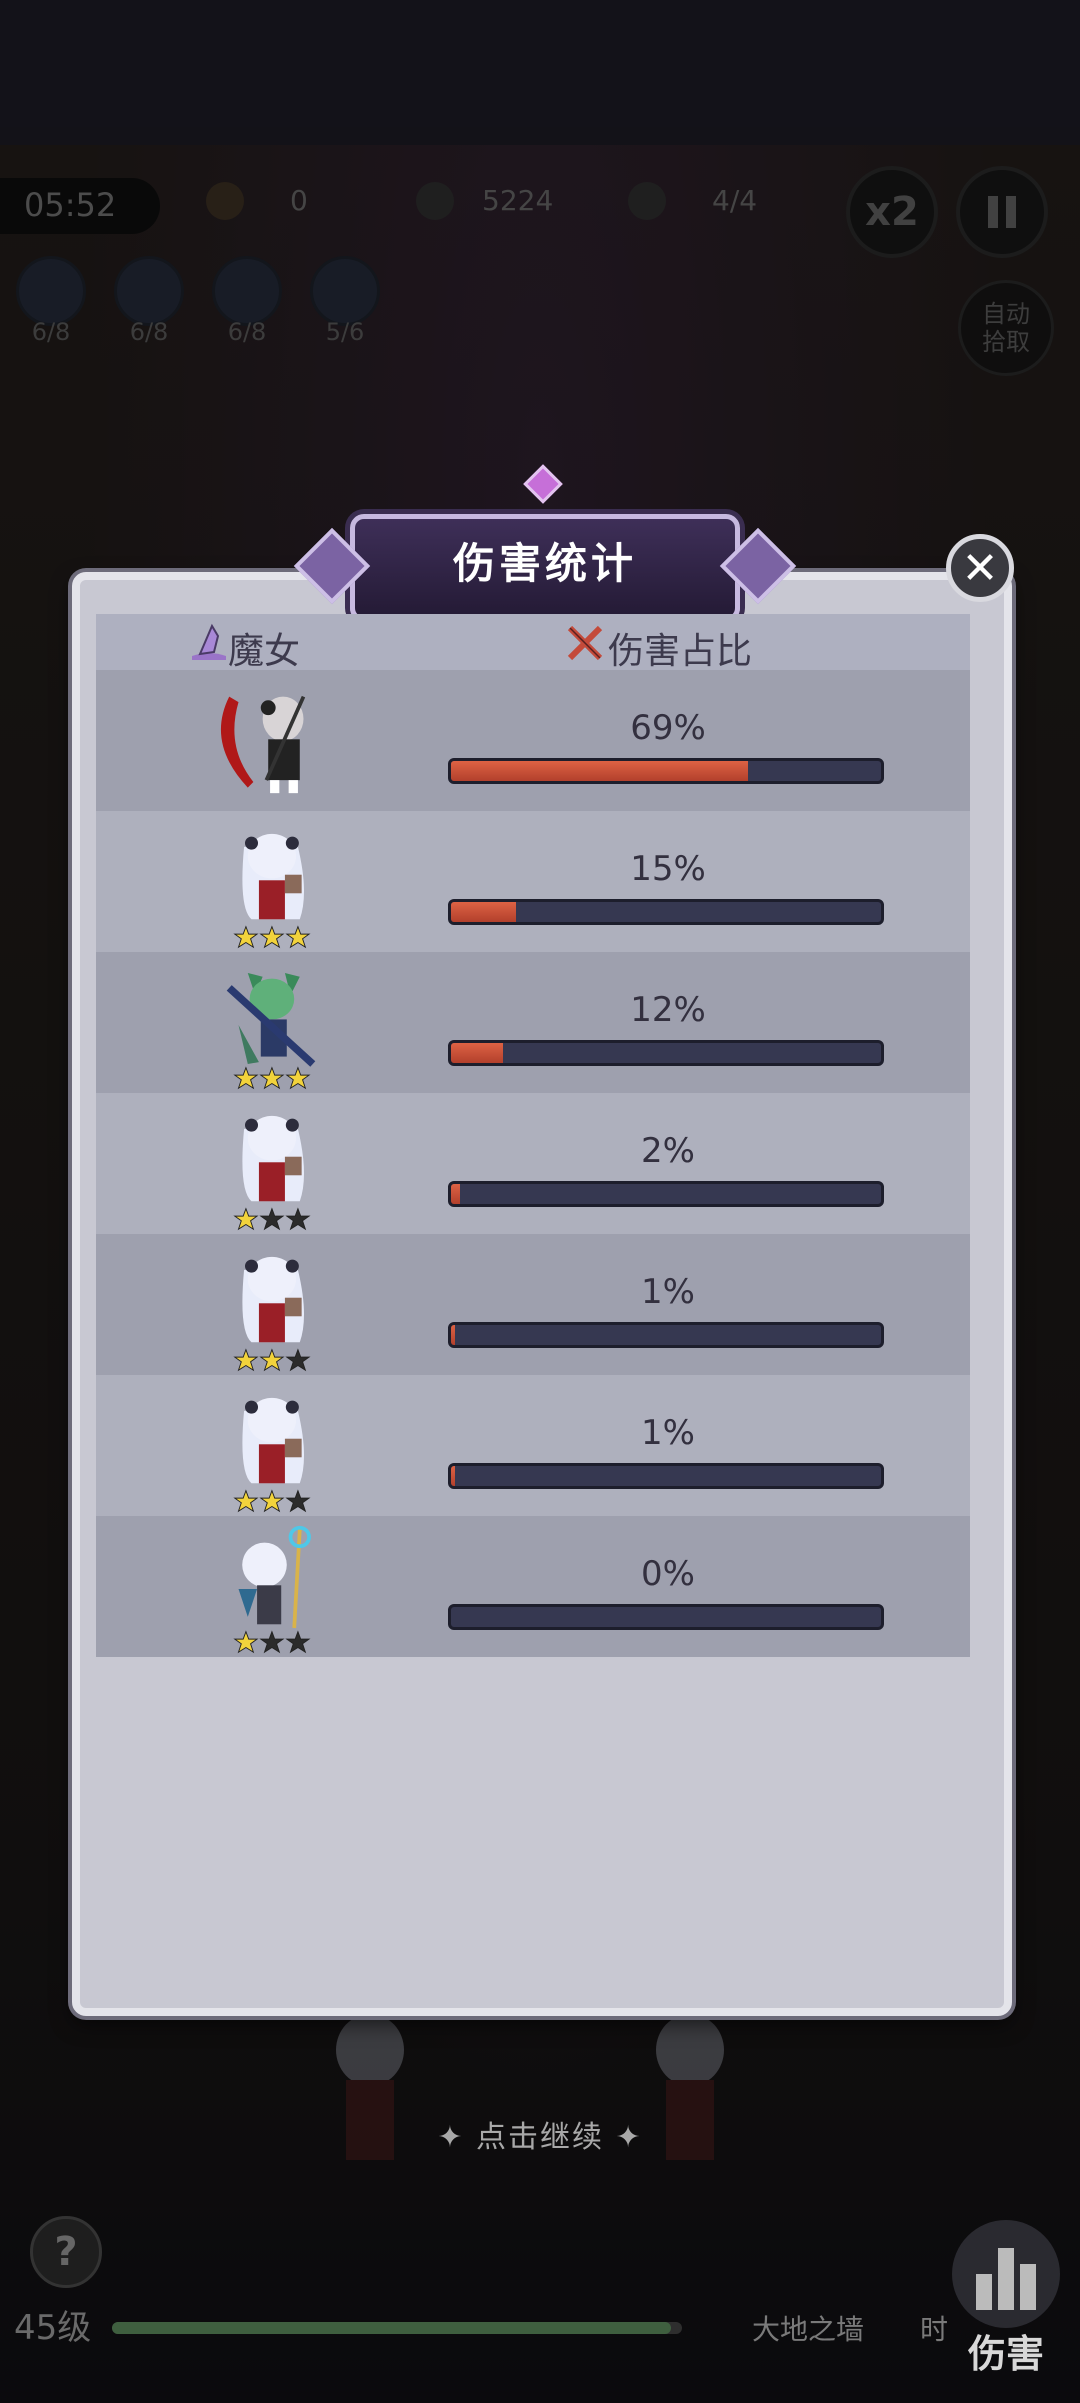 This screenshot has width=1080, height=2403. I want to click on help-button: ?, so click(66, 2252).